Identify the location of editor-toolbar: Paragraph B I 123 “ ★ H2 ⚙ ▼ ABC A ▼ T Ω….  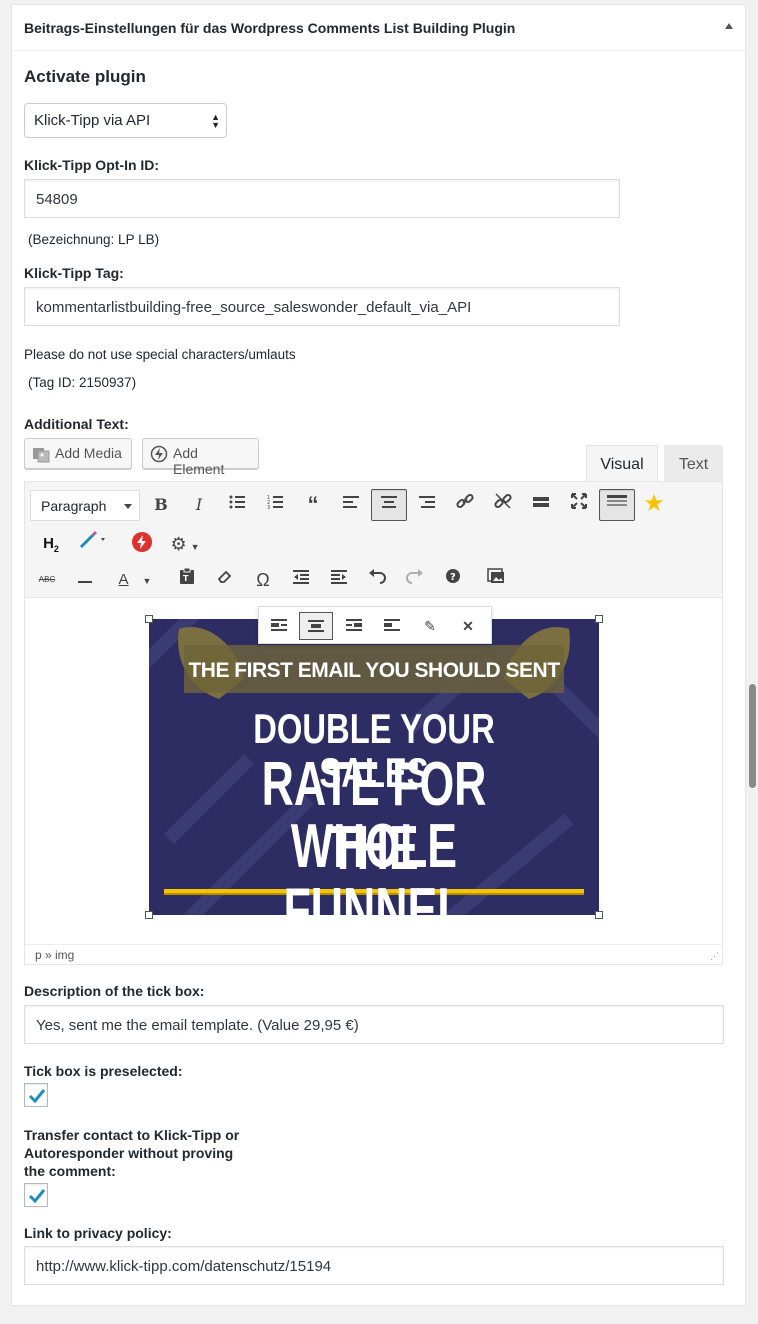
(373, 540).